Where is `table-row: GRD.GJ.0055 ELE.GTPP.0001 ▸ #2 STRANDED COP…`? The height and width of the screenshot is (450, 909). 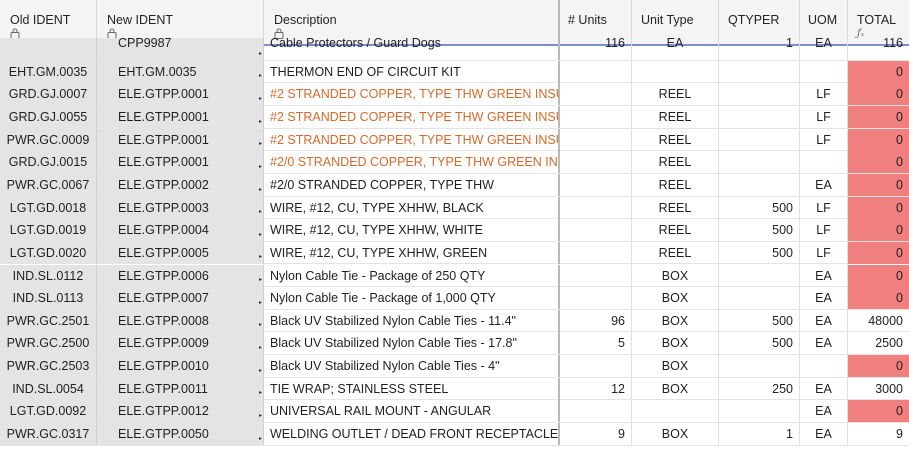
table-row: GRD.GJ.0055 ELE.GTPP.0001 ▸ #2 STRANDED COP… is located at coordinates (454, 117).